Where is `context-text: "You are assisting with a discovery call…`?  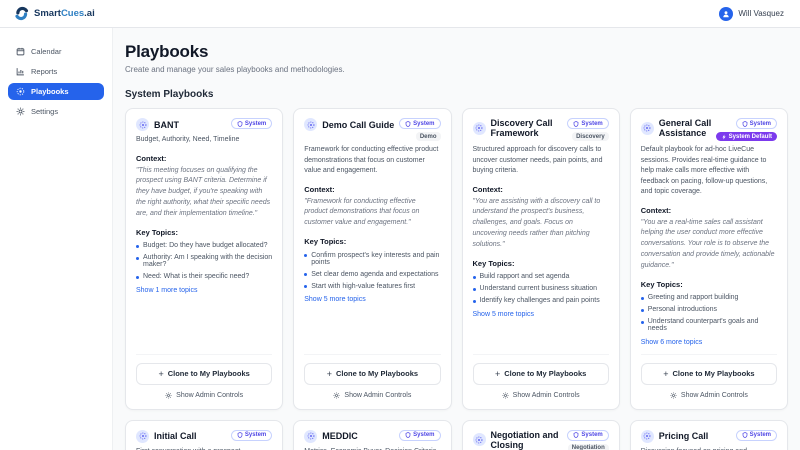
context-text: "You are assisting with a discovery call… is located at coordinates (536, 222).